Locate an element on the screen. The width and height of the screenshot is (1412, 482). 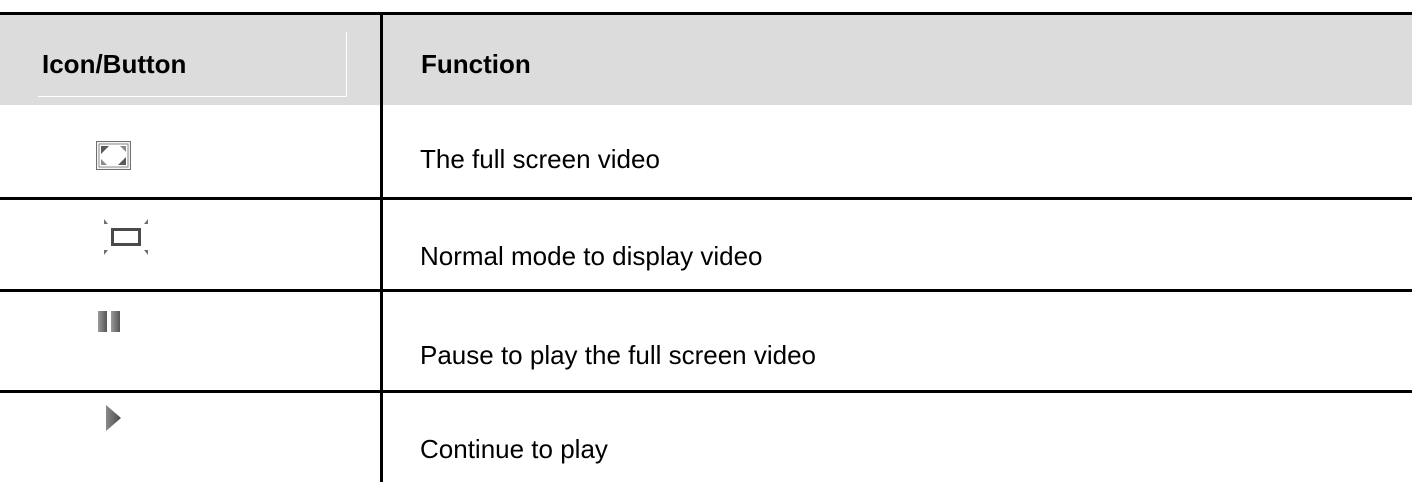
column-divider is located at coordinates (381, 248).